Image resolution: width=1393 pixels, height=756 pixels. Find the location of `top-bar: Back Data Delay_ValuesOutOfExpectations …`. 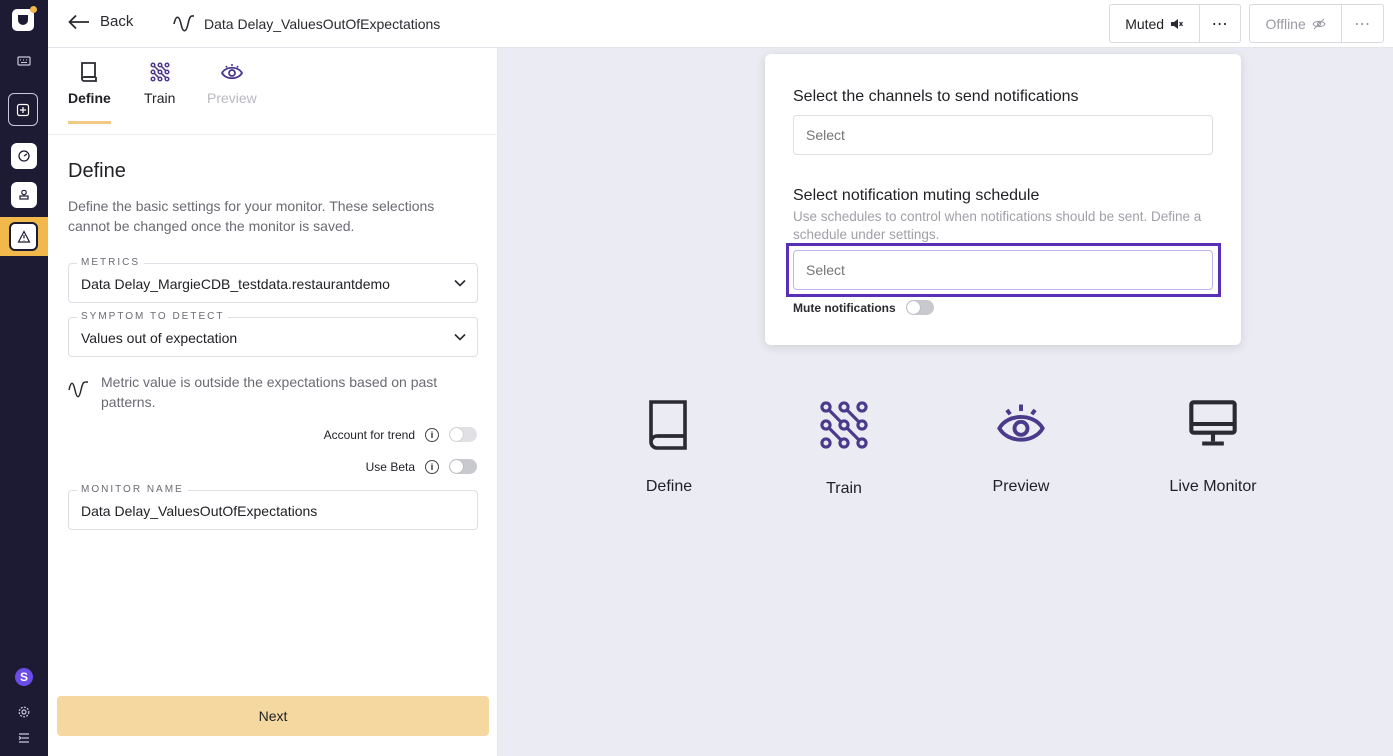

top-bar: Back Data Delay_ValuesOutOfExpectations … is located at coordinates (720, 24).